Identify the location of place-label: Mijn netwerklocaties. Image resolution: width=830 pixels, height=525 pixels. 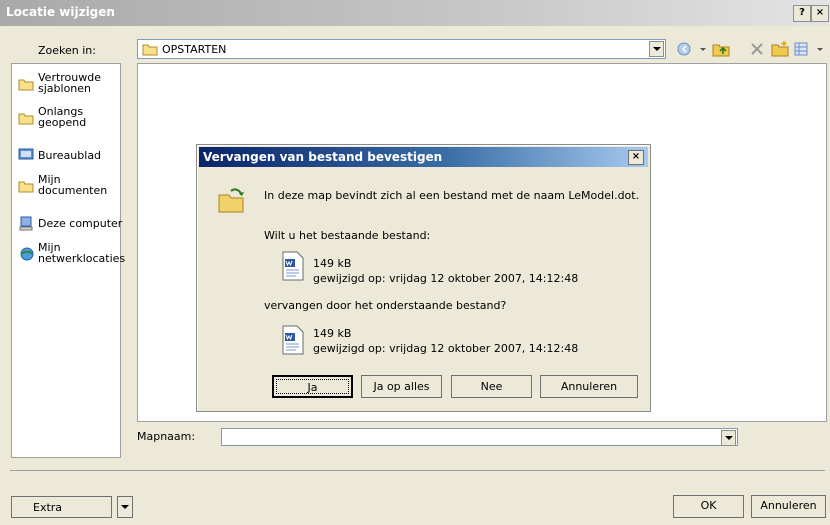
(82, 253).